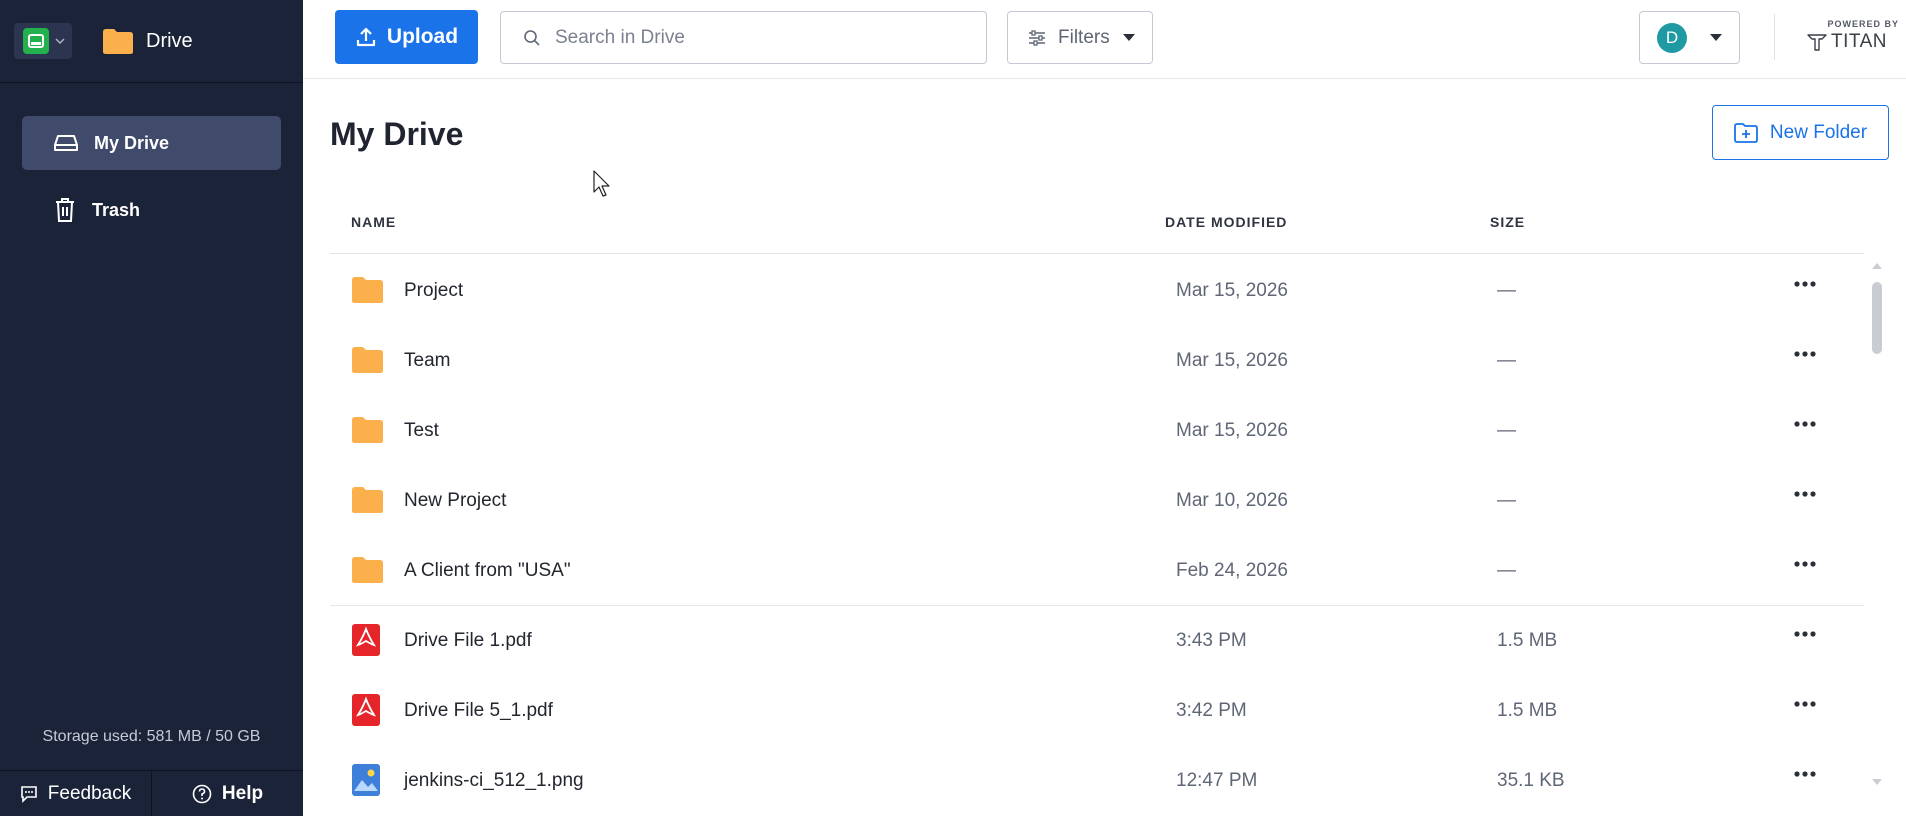  I want to click on titan-logo: TITAN, so click(1856, 42).